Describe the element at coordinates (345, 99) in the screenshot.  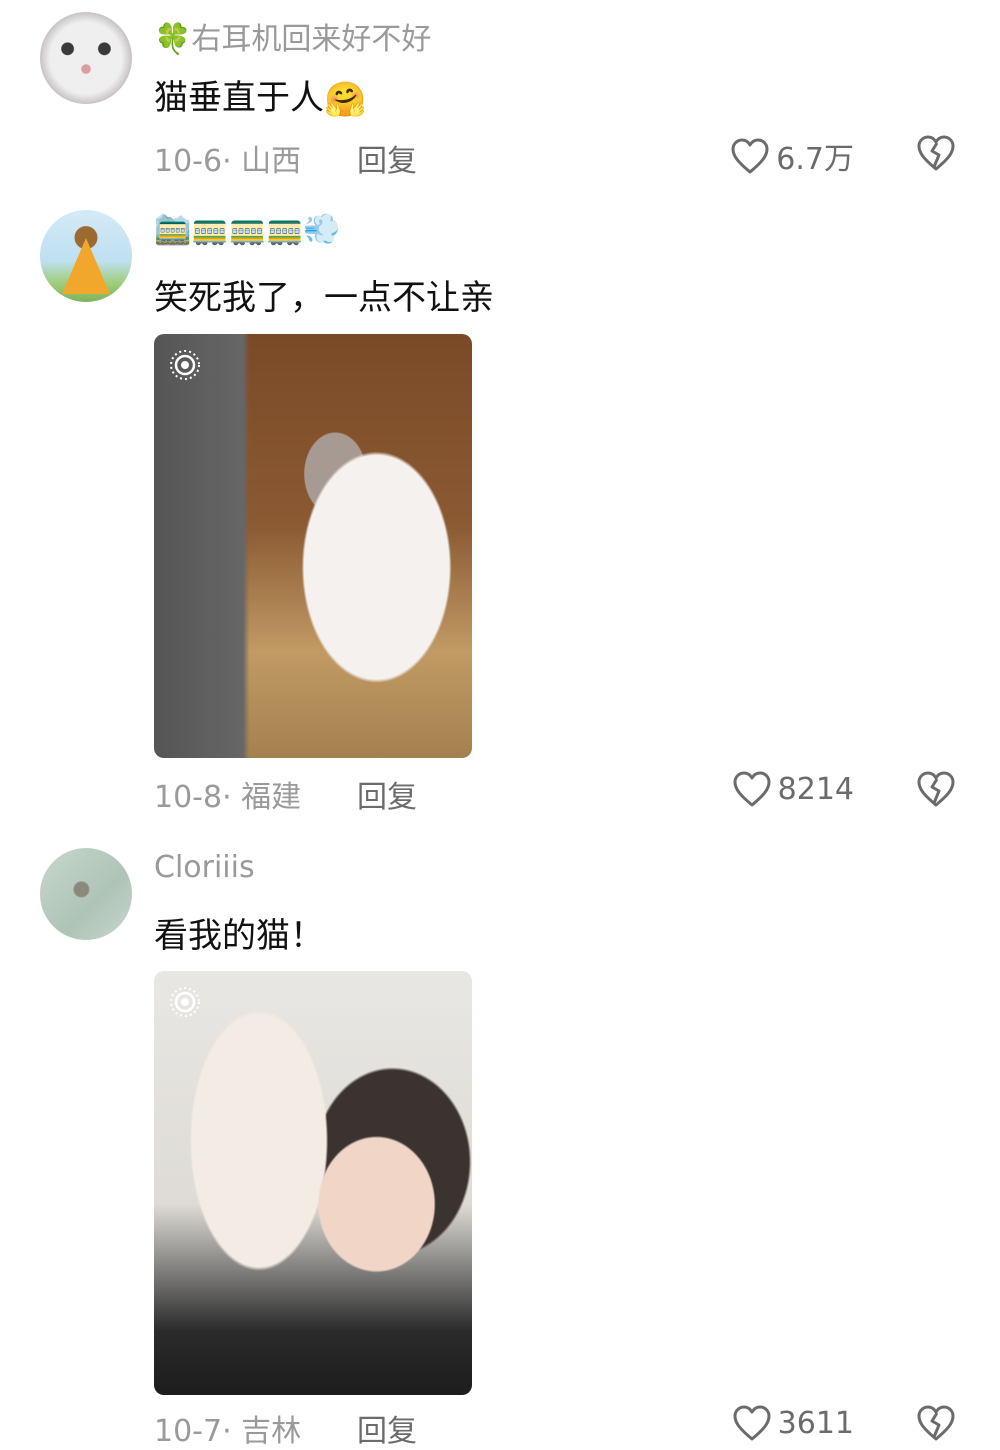
I see `hug-emoji: 🤗` at that location.